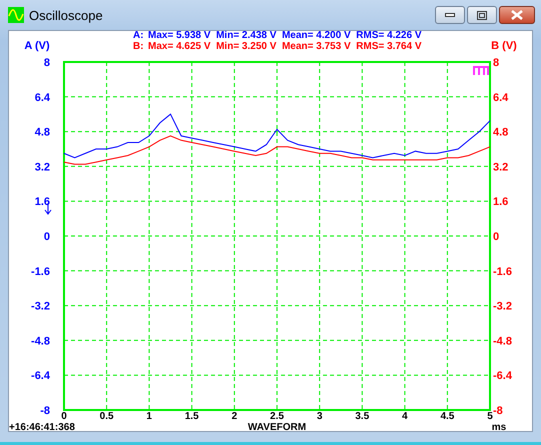  Describe the element at coordinates (235, 416) in the screenshot. I see `axis-tick-label: 2` at that location.